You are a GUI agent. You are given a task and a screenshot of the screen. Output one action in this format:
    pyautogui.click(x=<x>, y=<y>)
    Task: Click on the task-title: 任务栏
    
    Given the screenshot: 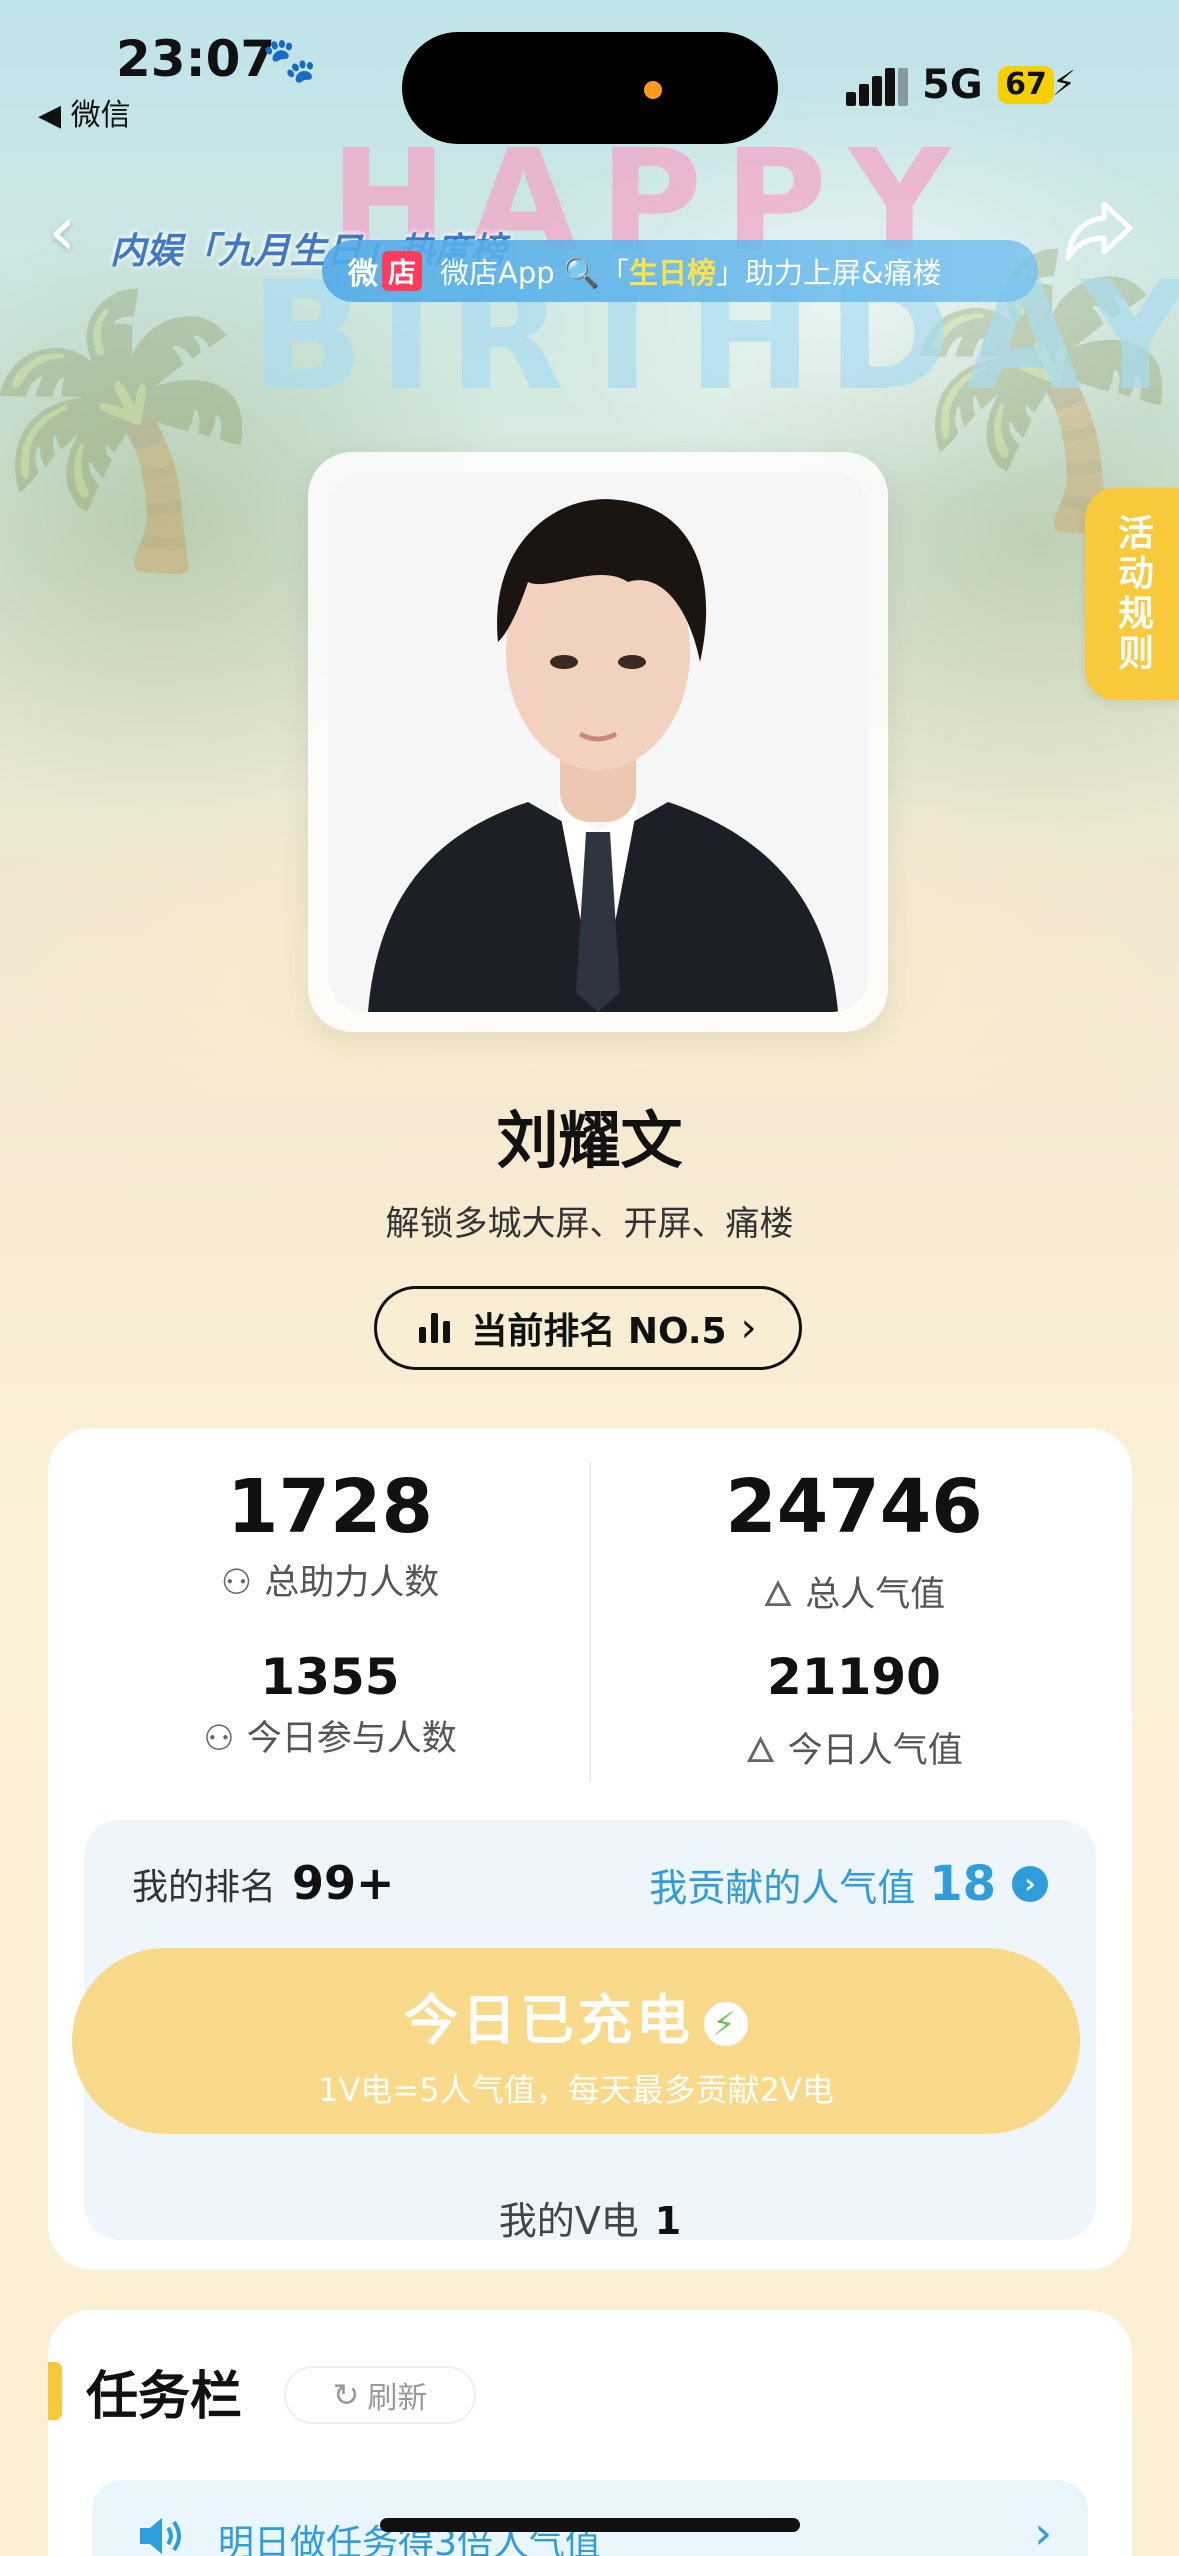 What is the action you would take?
    pyautogui.click(x=164, y=2397)
    